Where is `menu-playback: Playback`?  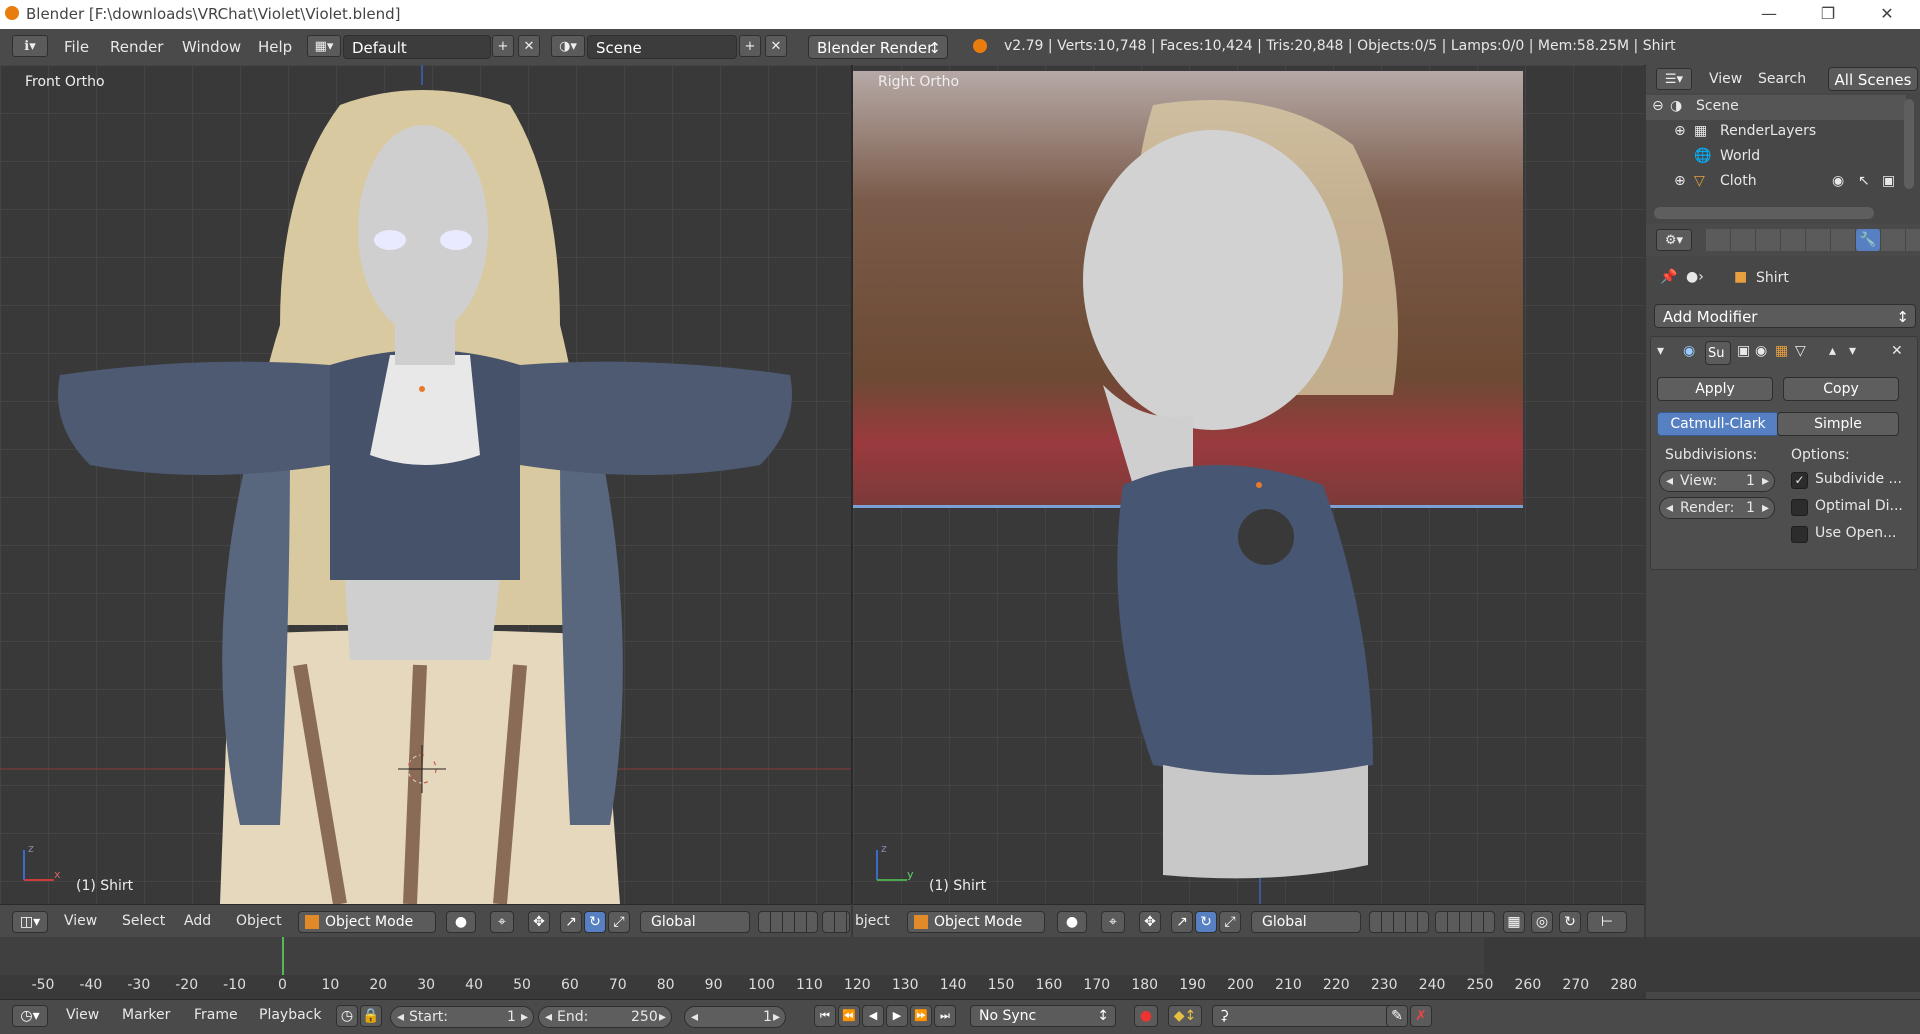
menu-playback: Playback is located at coordinates (290, 1015).